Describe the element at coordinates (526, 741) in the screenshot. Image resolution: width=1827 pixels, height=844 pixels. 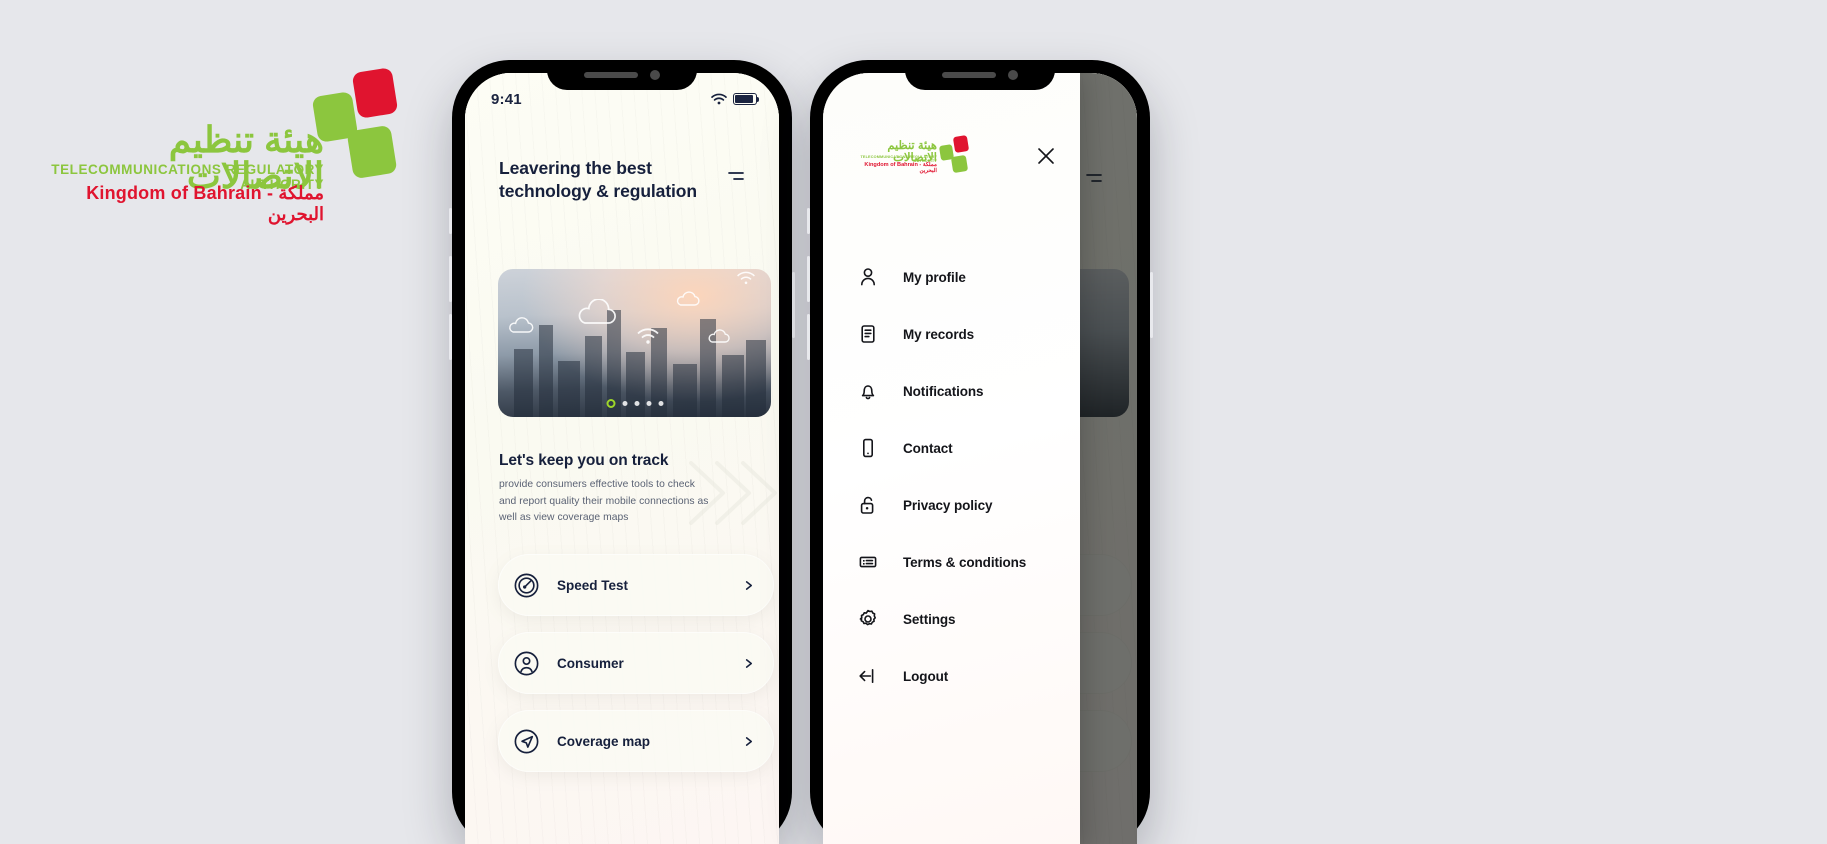
I see `navigation-arrow-circle-icon` at that location.